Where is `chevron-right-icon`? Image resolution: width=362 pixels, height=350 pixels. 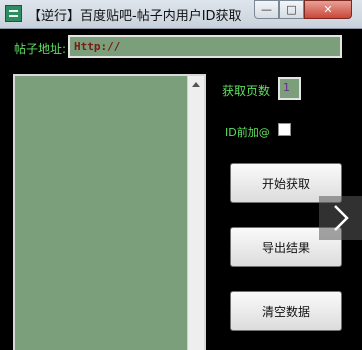
chevron-right-icon is located at coordinates (340, 218).